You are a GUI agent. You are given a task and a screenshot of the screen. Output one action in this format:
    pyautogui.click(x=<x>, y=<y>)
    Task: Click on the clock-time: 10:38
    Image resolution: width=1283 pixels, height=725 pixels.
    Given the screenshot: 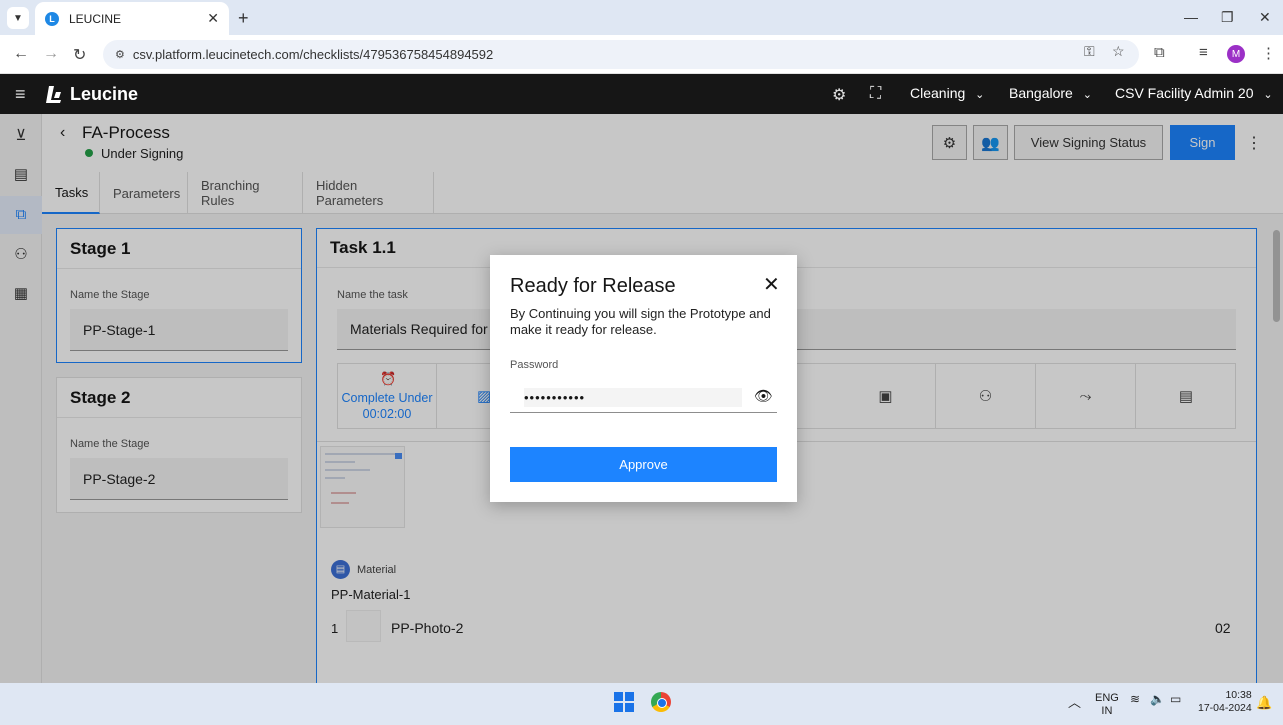 What is the action you would take?
    pyautogui.click(x=1238, y=695)
    